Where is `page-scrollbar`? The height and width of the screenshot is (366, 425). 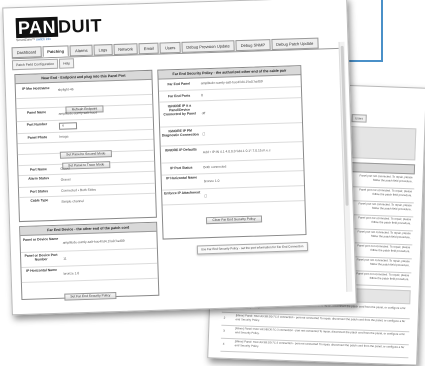
page-scrollbar is located at coordinates (345, 166).